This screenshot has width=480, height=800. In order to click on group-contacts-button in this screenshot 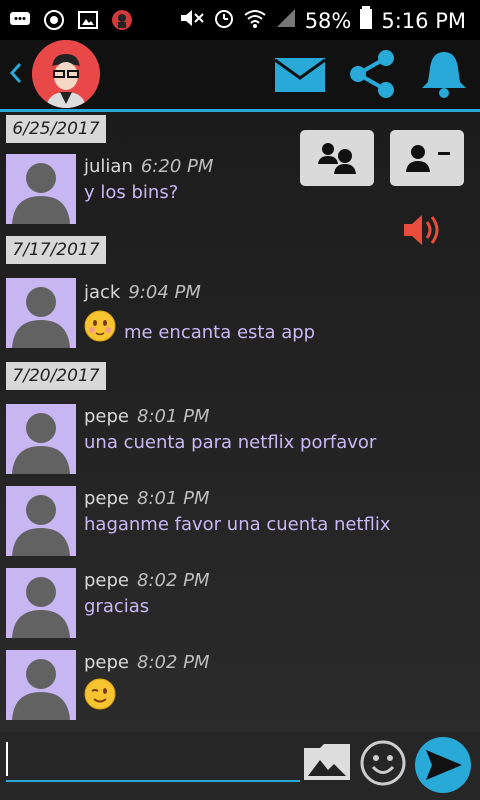, I will do `click(337, 158)`.